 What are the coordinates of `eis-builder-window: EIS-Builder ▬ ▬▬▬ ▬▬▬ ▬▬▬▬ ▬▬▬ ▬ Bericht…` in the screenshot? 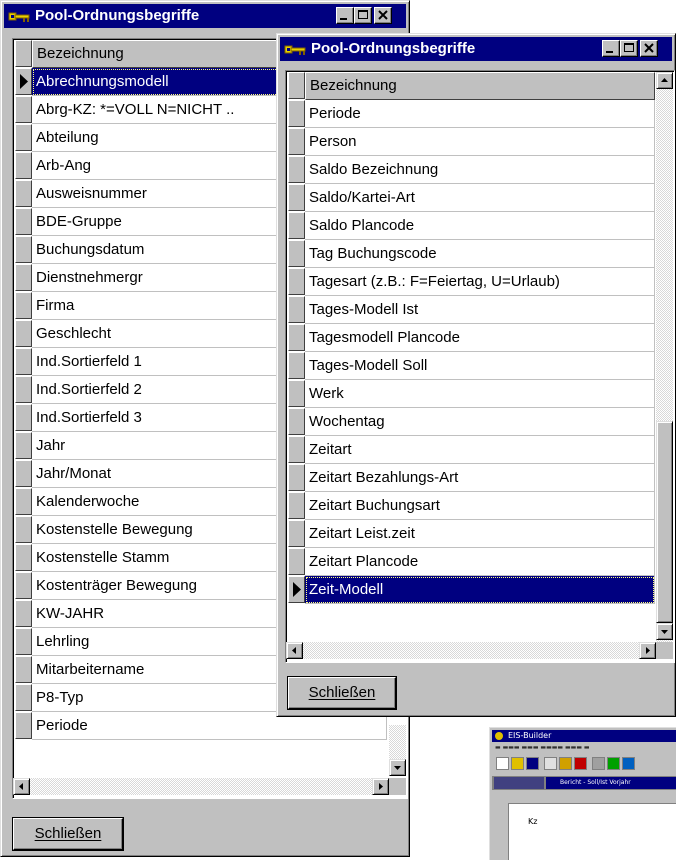 It's located at (582, 793).